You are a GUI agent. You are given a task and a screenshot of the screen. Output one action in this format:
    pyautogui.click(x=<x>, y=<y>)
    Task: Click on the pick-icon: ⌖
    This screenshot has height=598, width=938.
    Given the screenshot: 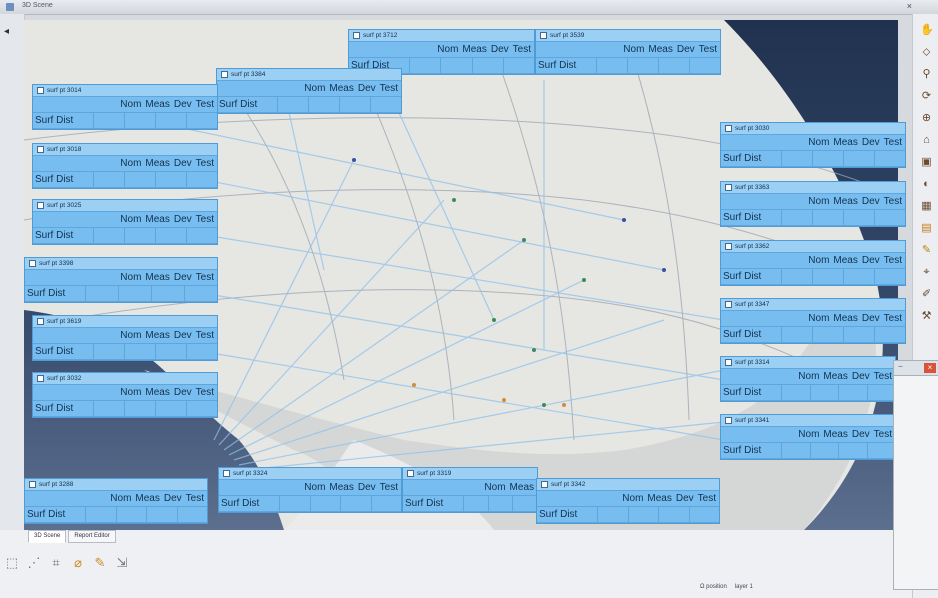 What is the action you would take?
    pyautogui.click(x=926, y=272)
    